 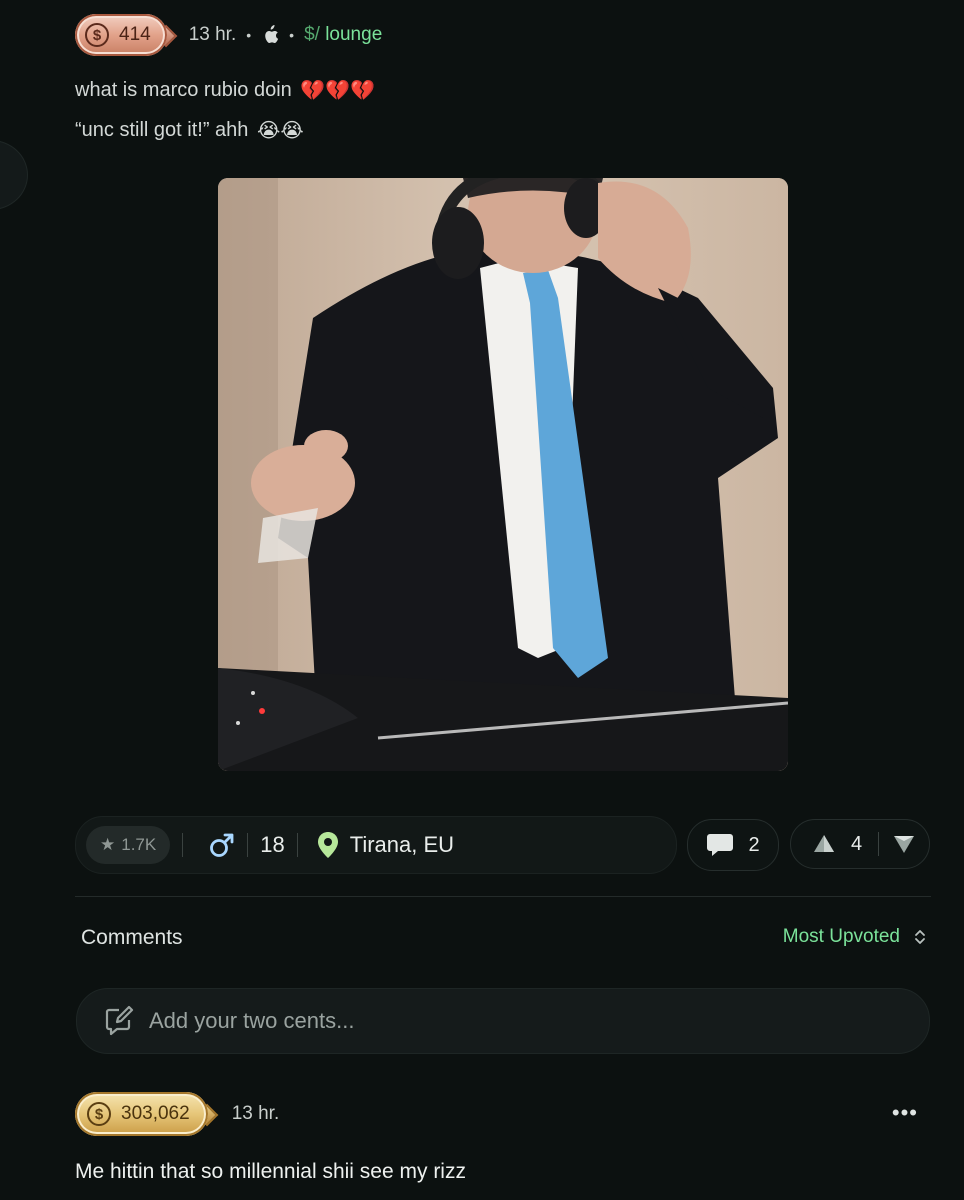 I want to click on rating-chip: ★ 1.7K, so click(x=128, y=845).